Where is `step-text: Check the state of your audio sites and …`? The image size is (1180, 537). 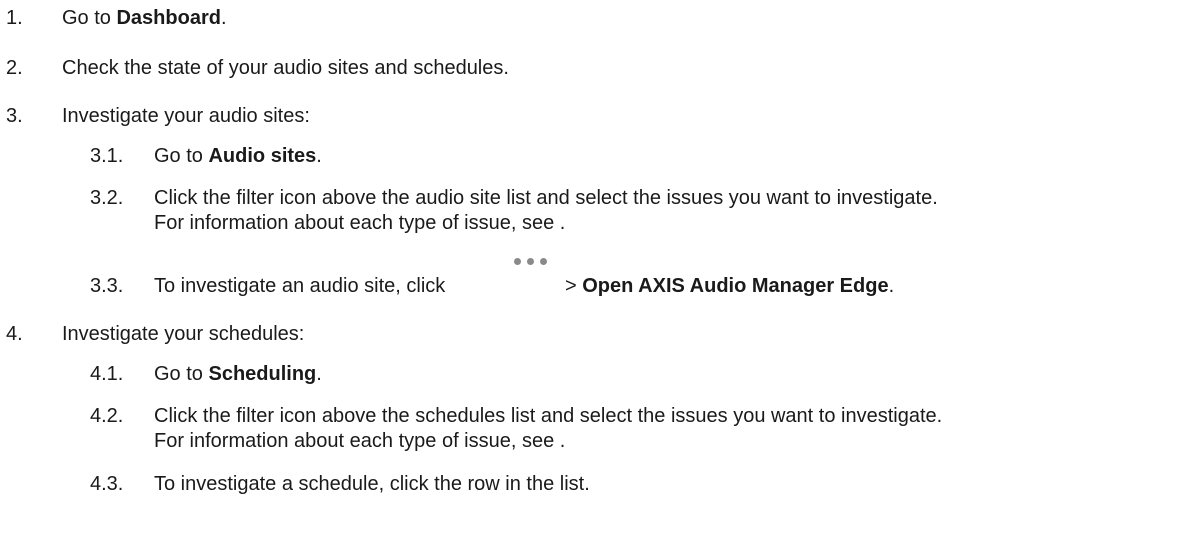
step-text: Check the state of your audio sites and … is located at coordinates (285, 68).